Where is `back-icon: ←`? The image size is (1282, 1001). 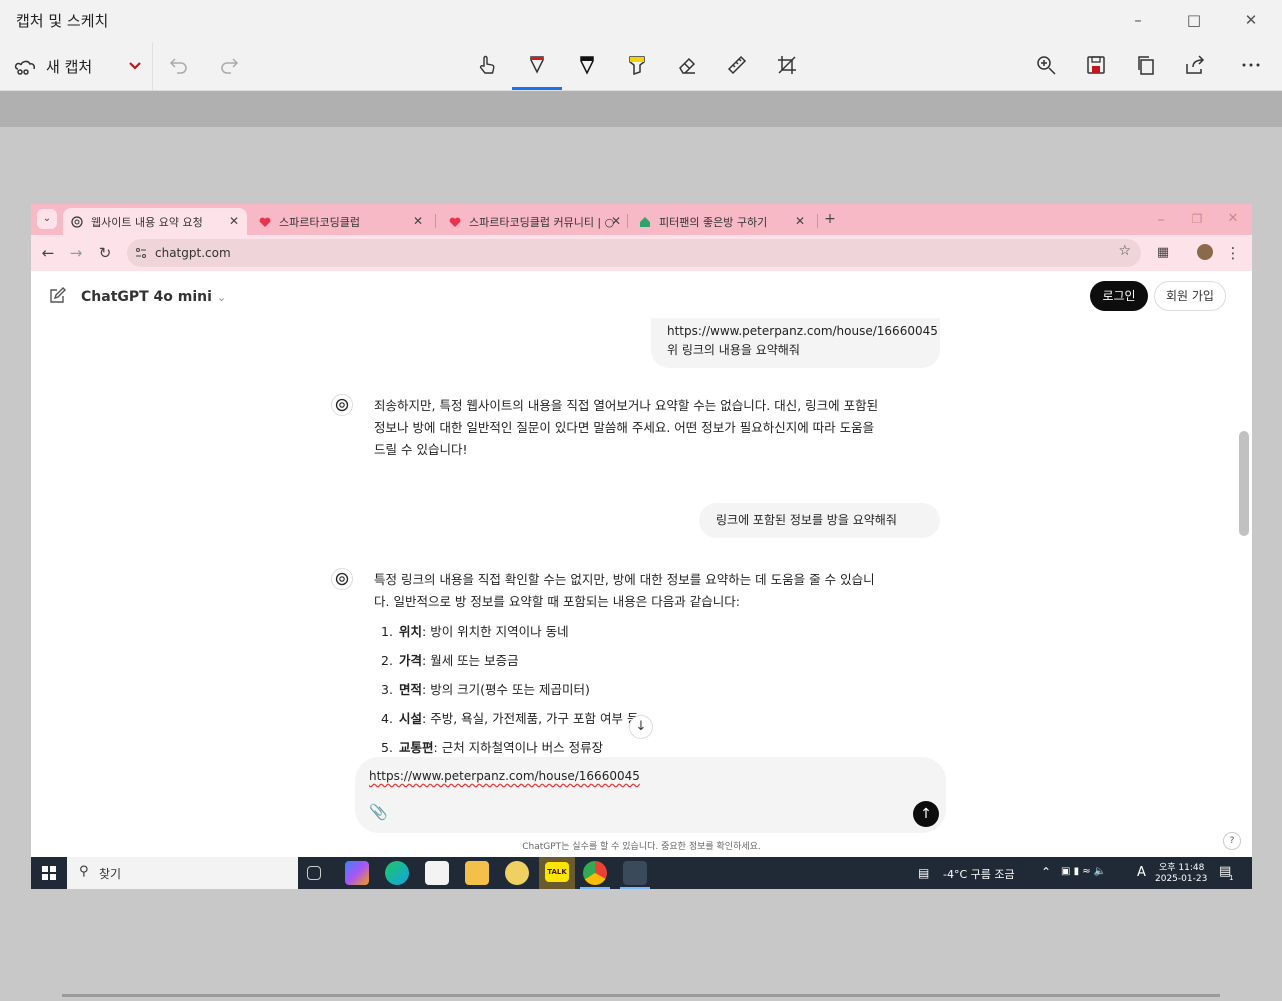 back-icon: ← is located at coordinates (48, 253).